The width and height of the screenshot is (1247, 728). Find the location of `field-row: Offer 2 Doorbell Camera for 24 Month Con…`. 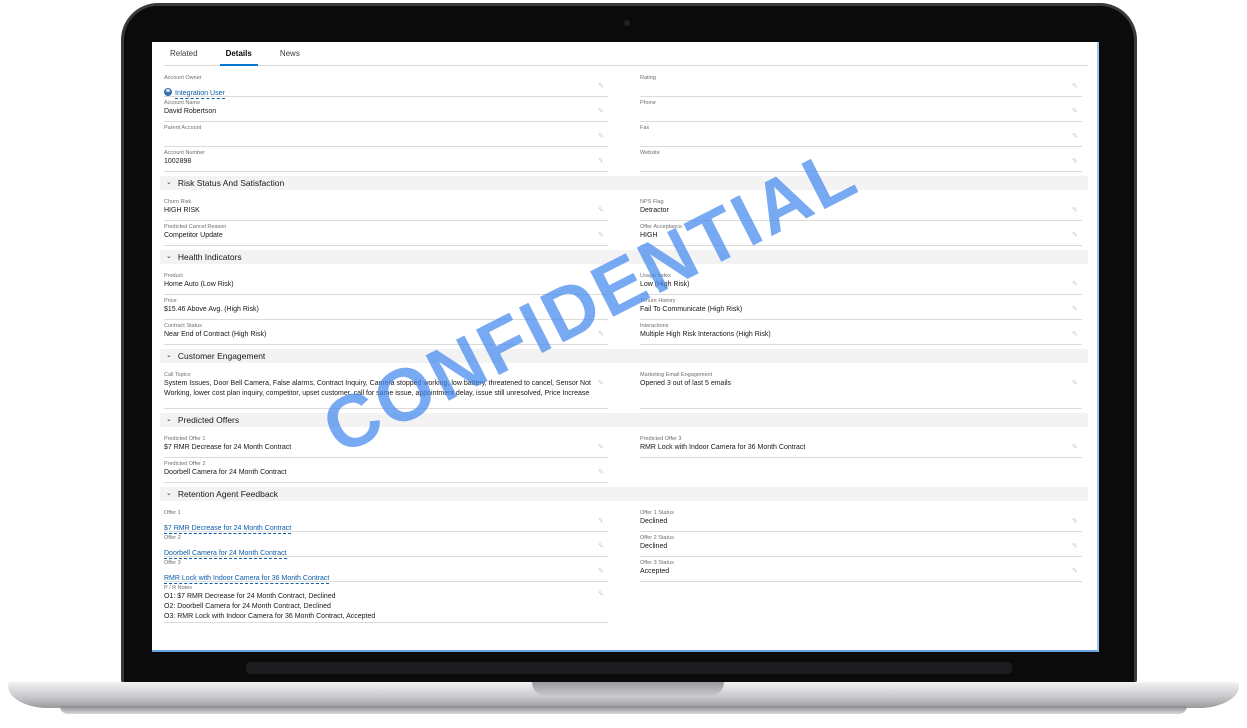

field-row: Offer 2 Doorbell Camera for 24 Month Con… is located at coordinates (624, 545).